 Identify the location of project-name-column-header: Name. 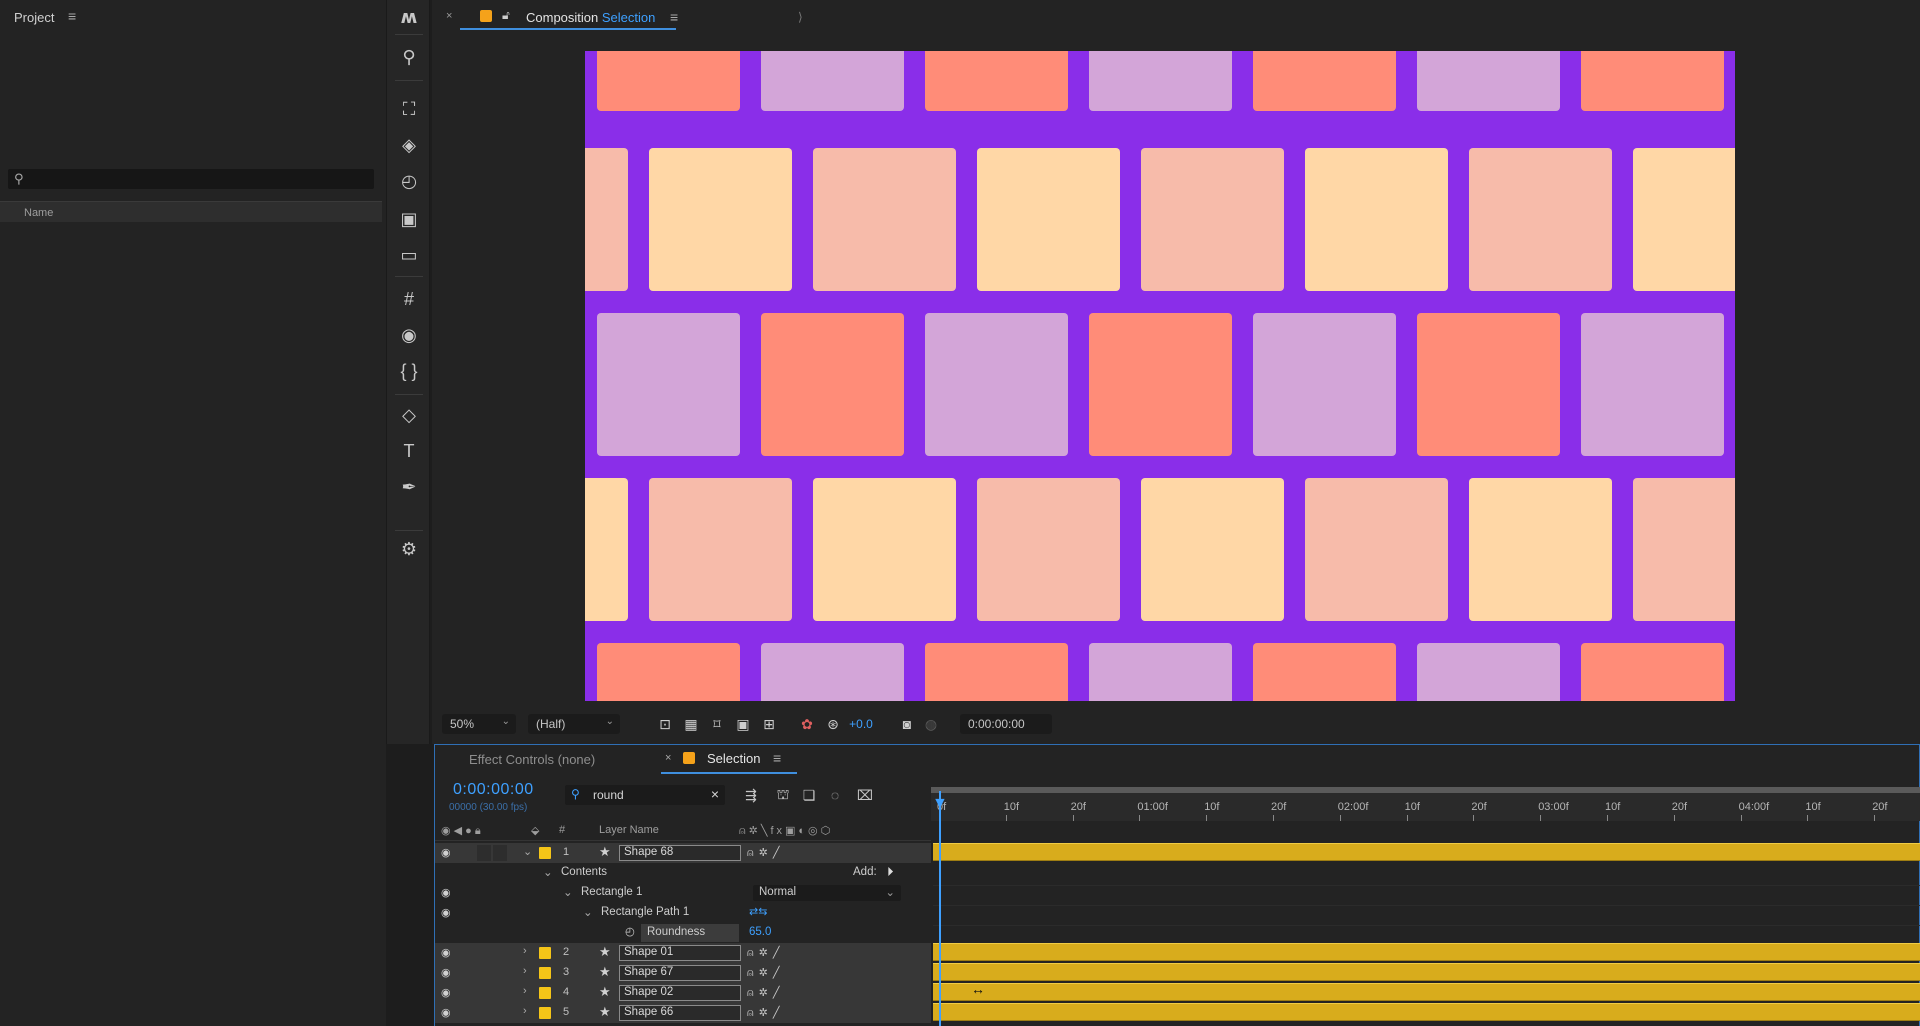
(191, 211).